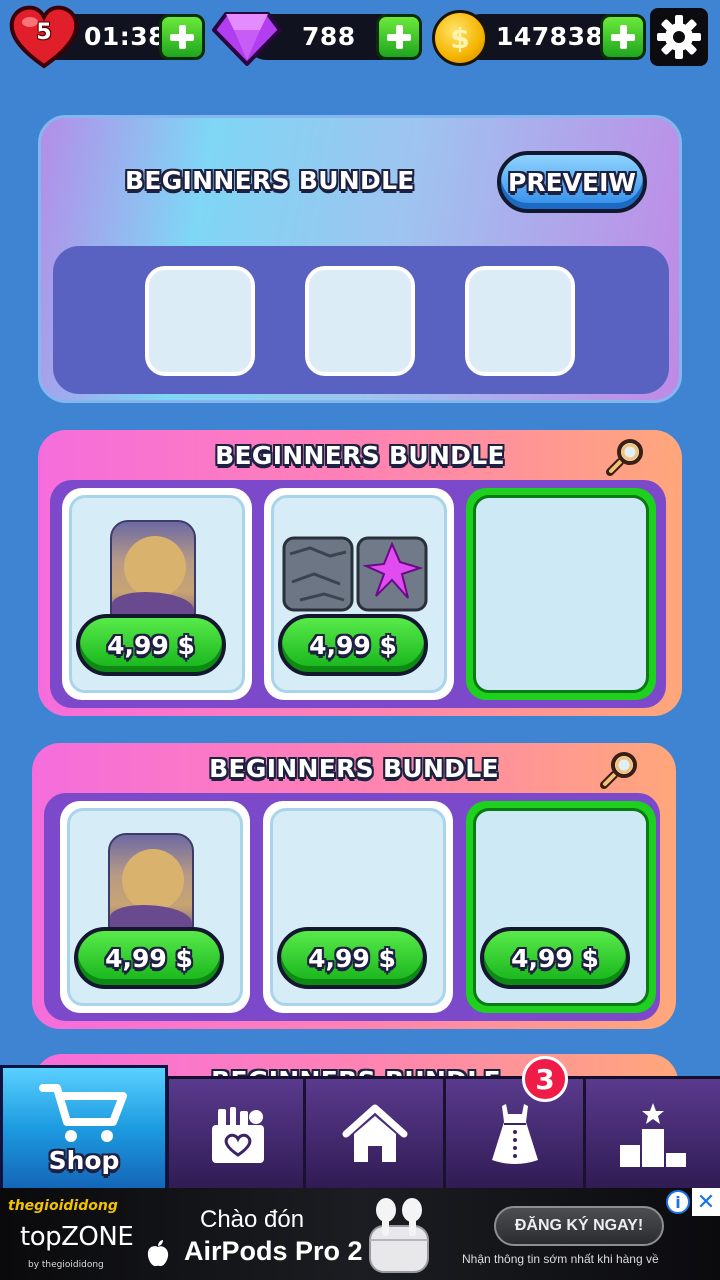  I want to click on coin-icon: $, so click(460, 38).